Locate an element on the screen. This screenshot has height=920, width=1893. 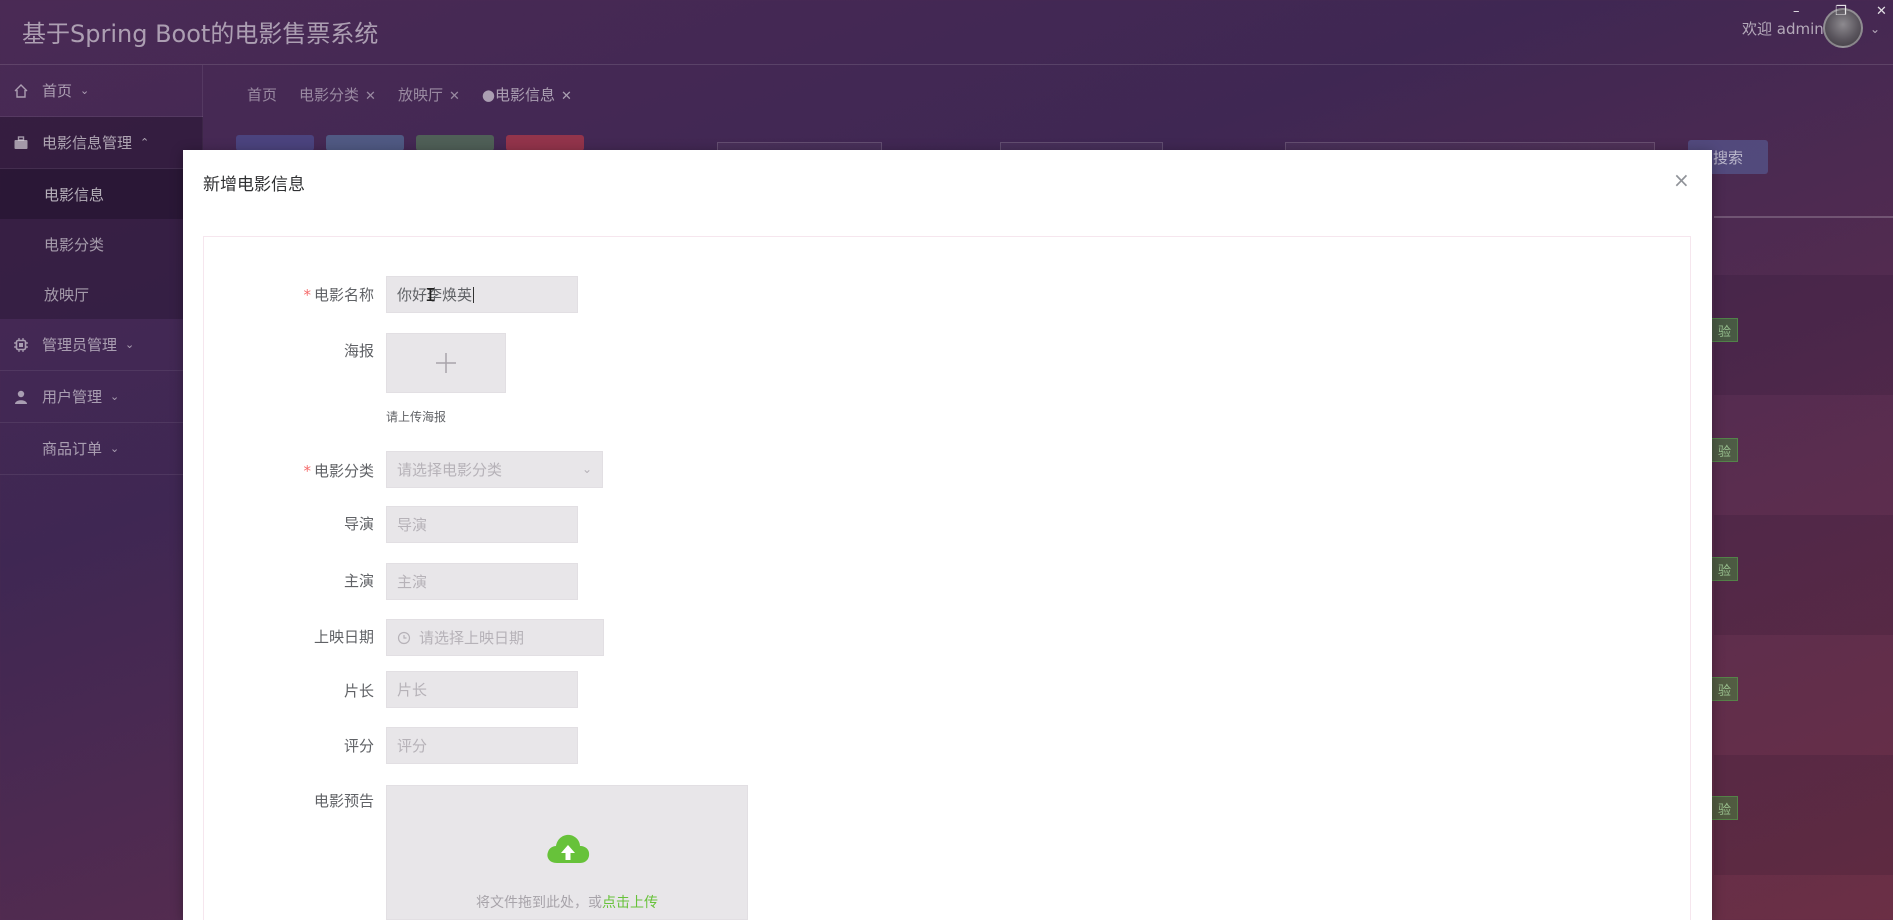
poster-tip: 请上传海报 is located at coordinates (416, 417).